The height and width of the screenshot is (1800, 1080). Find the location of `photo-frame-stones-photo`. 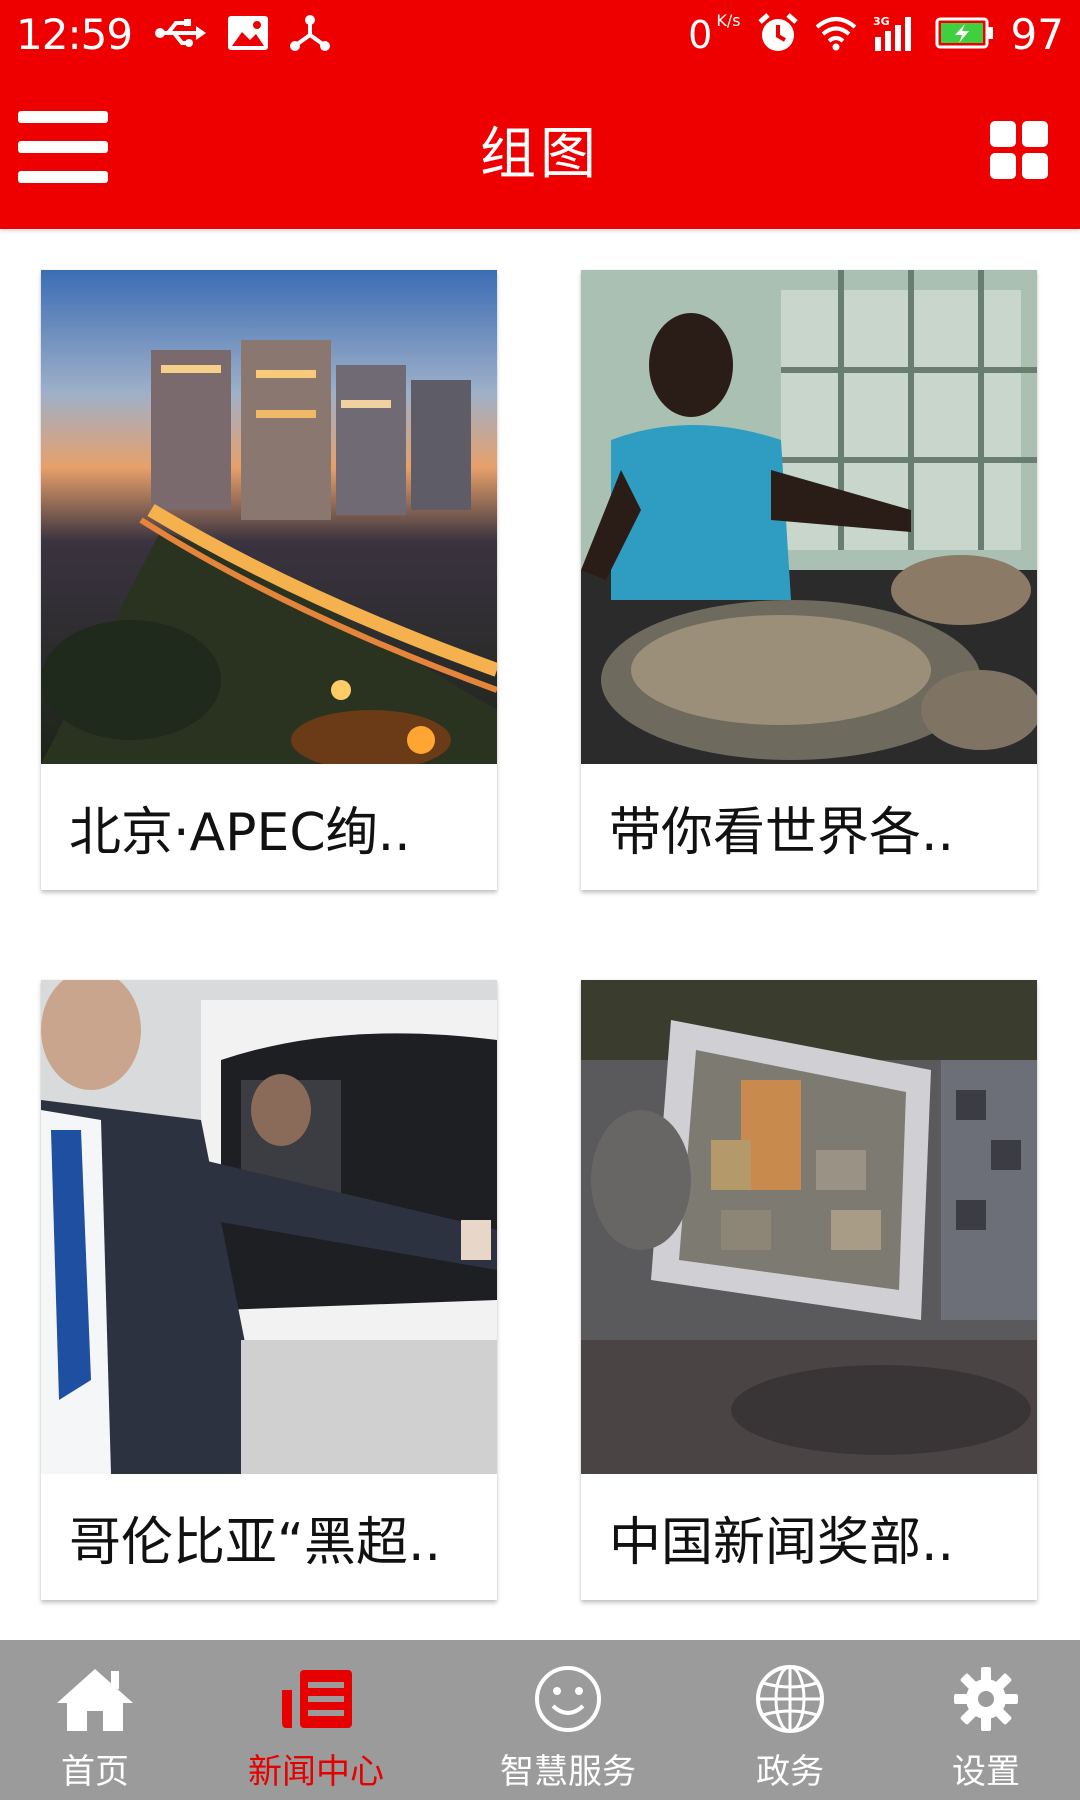

photo-frame-stones-photo is located at coordinates (809, 1227).